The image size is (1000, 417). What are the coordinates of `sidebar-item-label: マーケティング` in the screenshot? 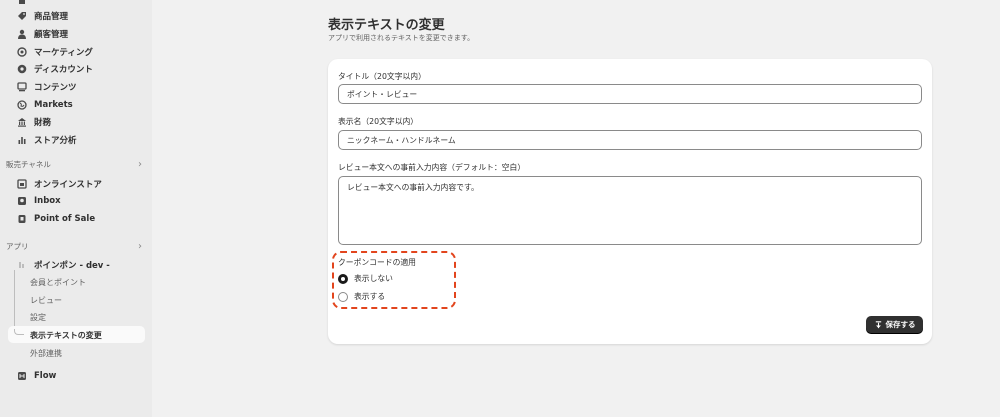 It's located at (63, 52).